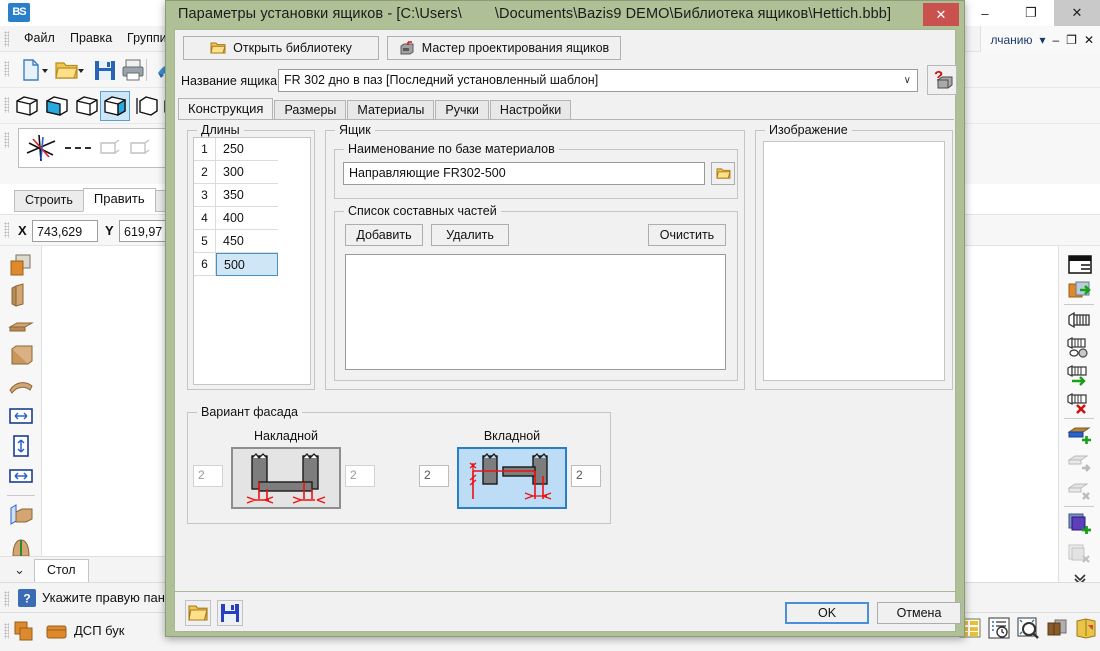 The width and height of the screenshot is (1100, 651). What do you see at coordinates (942, 80) in the screenshot?
I see `help-button: ?` at bounding box center [942, 80].